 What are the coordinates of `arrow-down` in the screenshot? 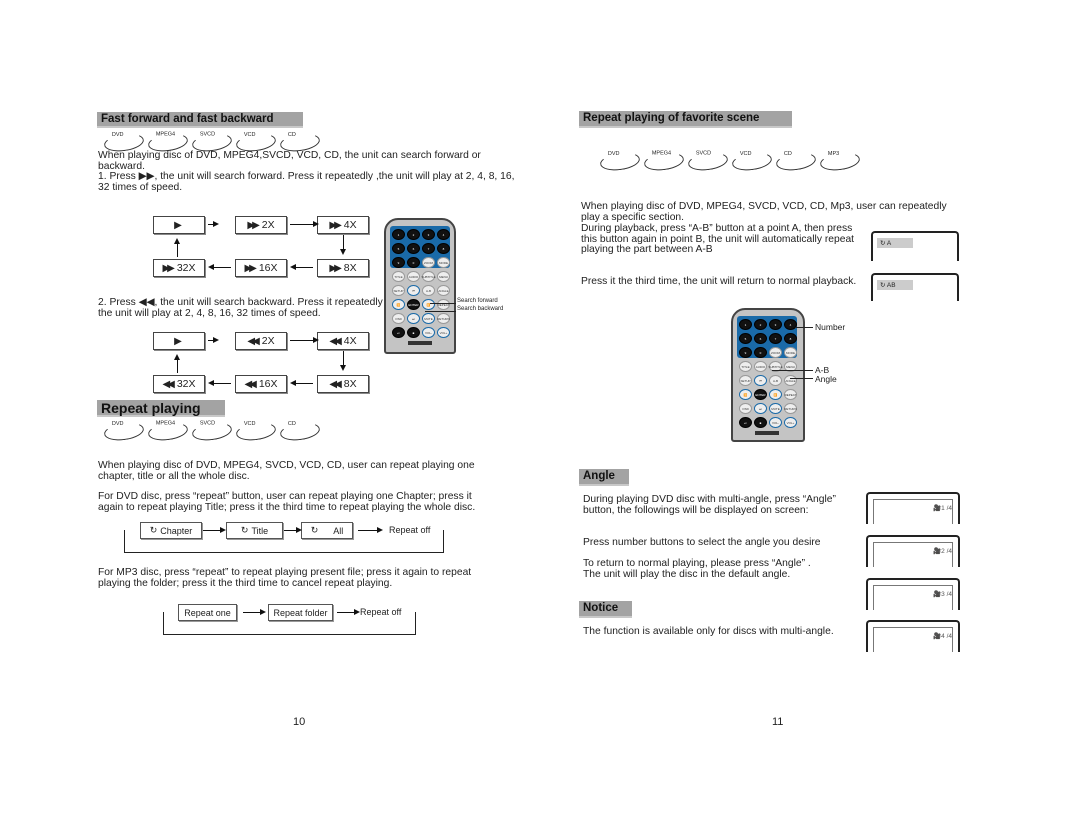 It's located at (343, 361).